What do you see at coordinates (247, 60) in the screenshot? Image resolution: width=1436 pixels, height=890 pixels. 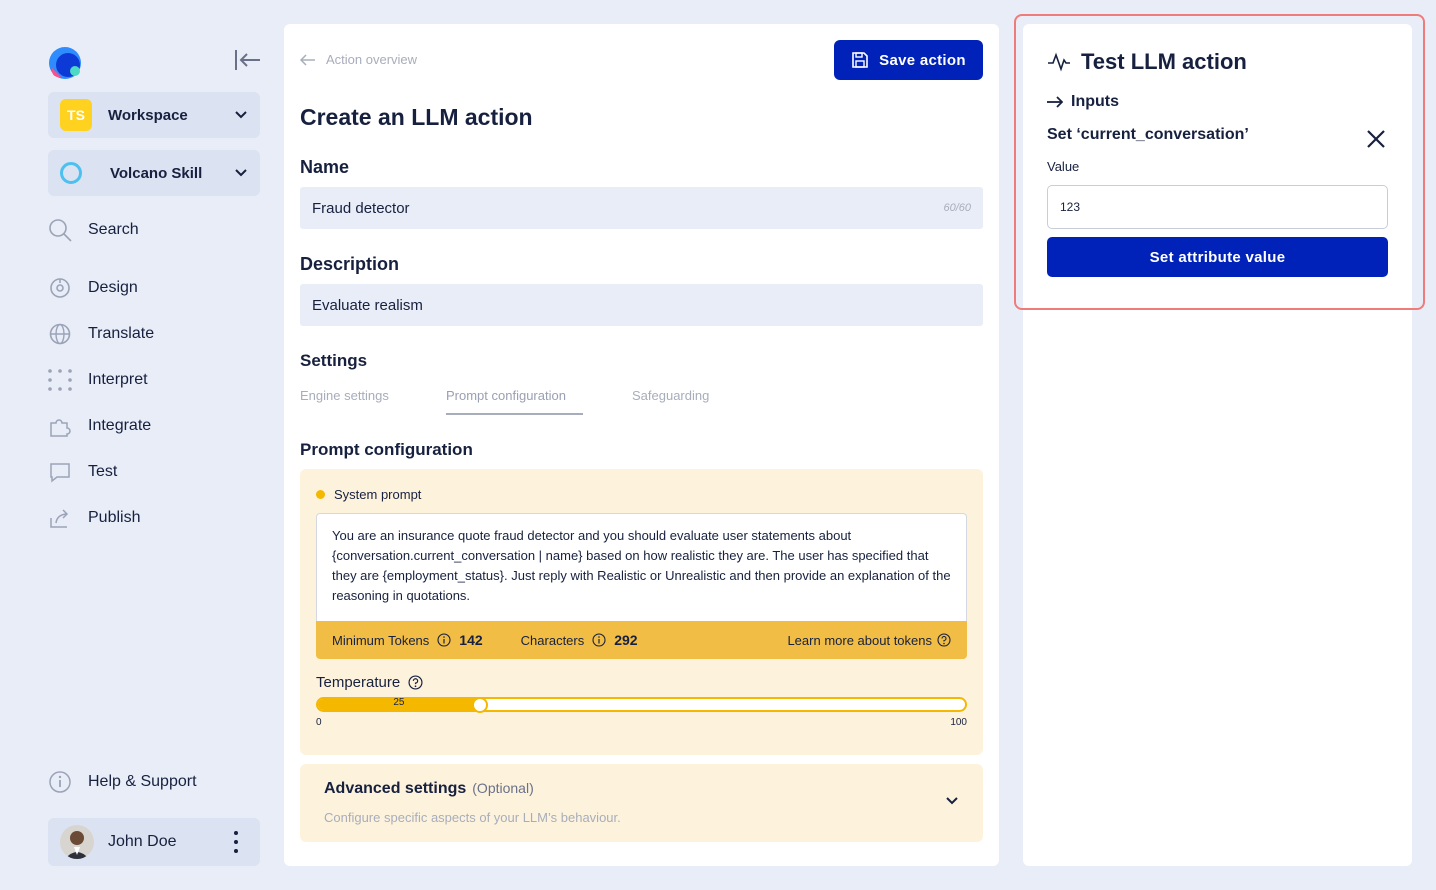 I see `collapse-sidebar-icon` at bounding box center [247, 60].